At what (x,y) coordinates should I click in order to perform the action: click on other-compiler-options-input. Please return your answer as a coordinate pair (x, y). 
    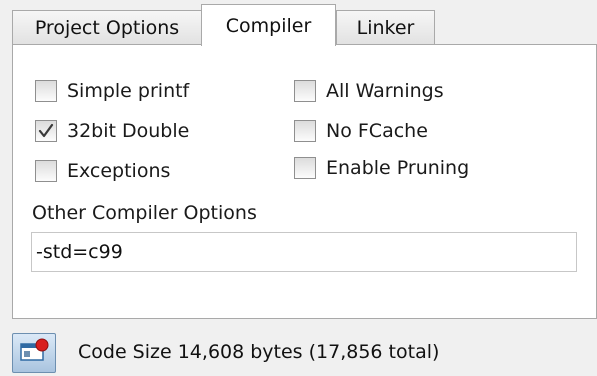
    Looking at the image, I should click on (304, 252).